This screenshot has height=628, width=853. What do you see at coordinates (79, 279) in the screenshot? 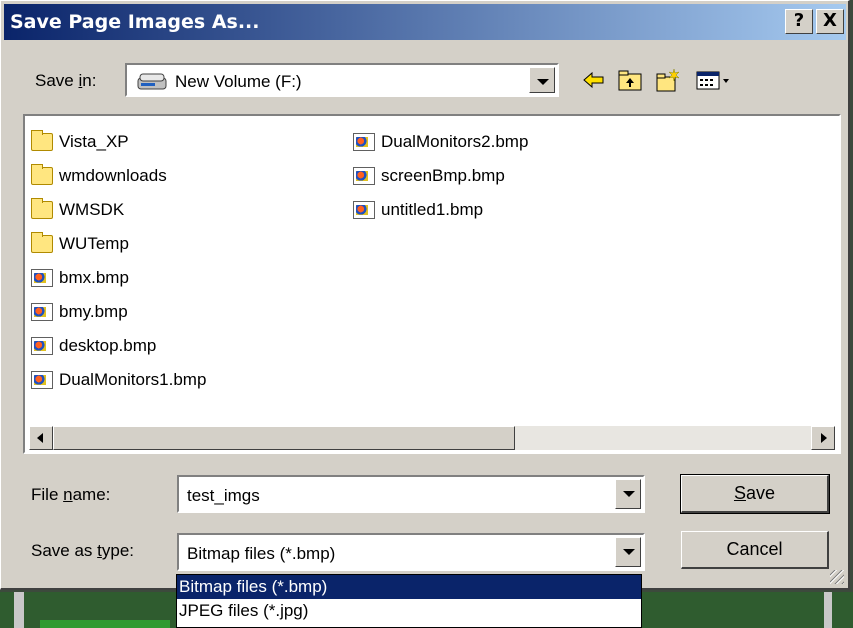
I see `file-item: bmx.bmp` at bounding box center [79, 279].